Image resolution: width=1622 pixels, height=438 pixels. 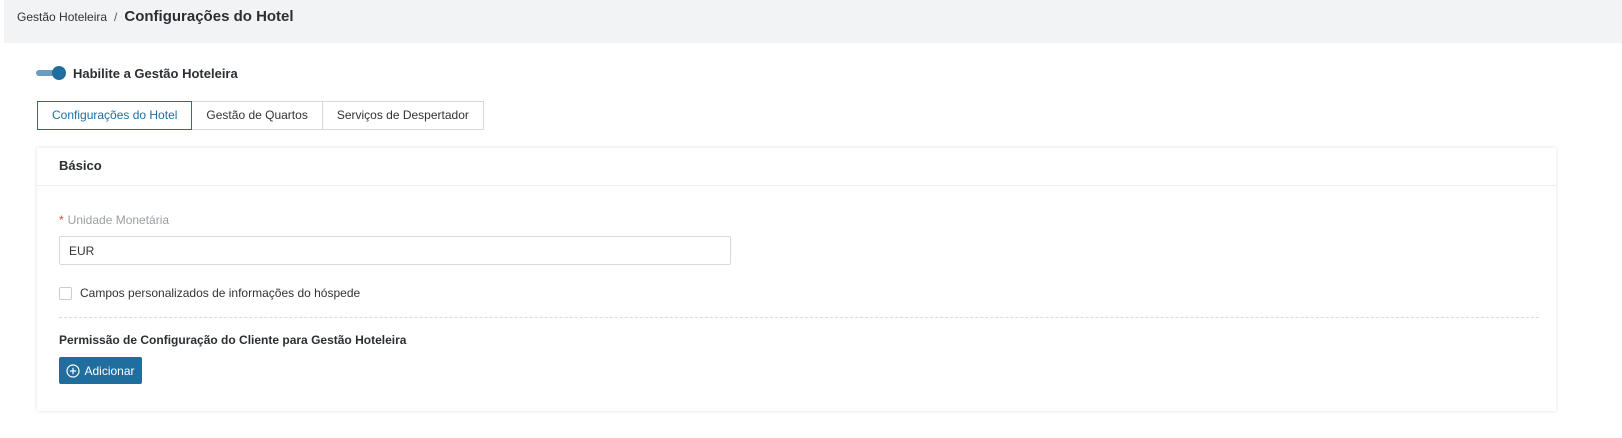 What do you see at coordinates (395, 250) in the screenshot?
I see `currency-input` at bounding box center [395, 250].